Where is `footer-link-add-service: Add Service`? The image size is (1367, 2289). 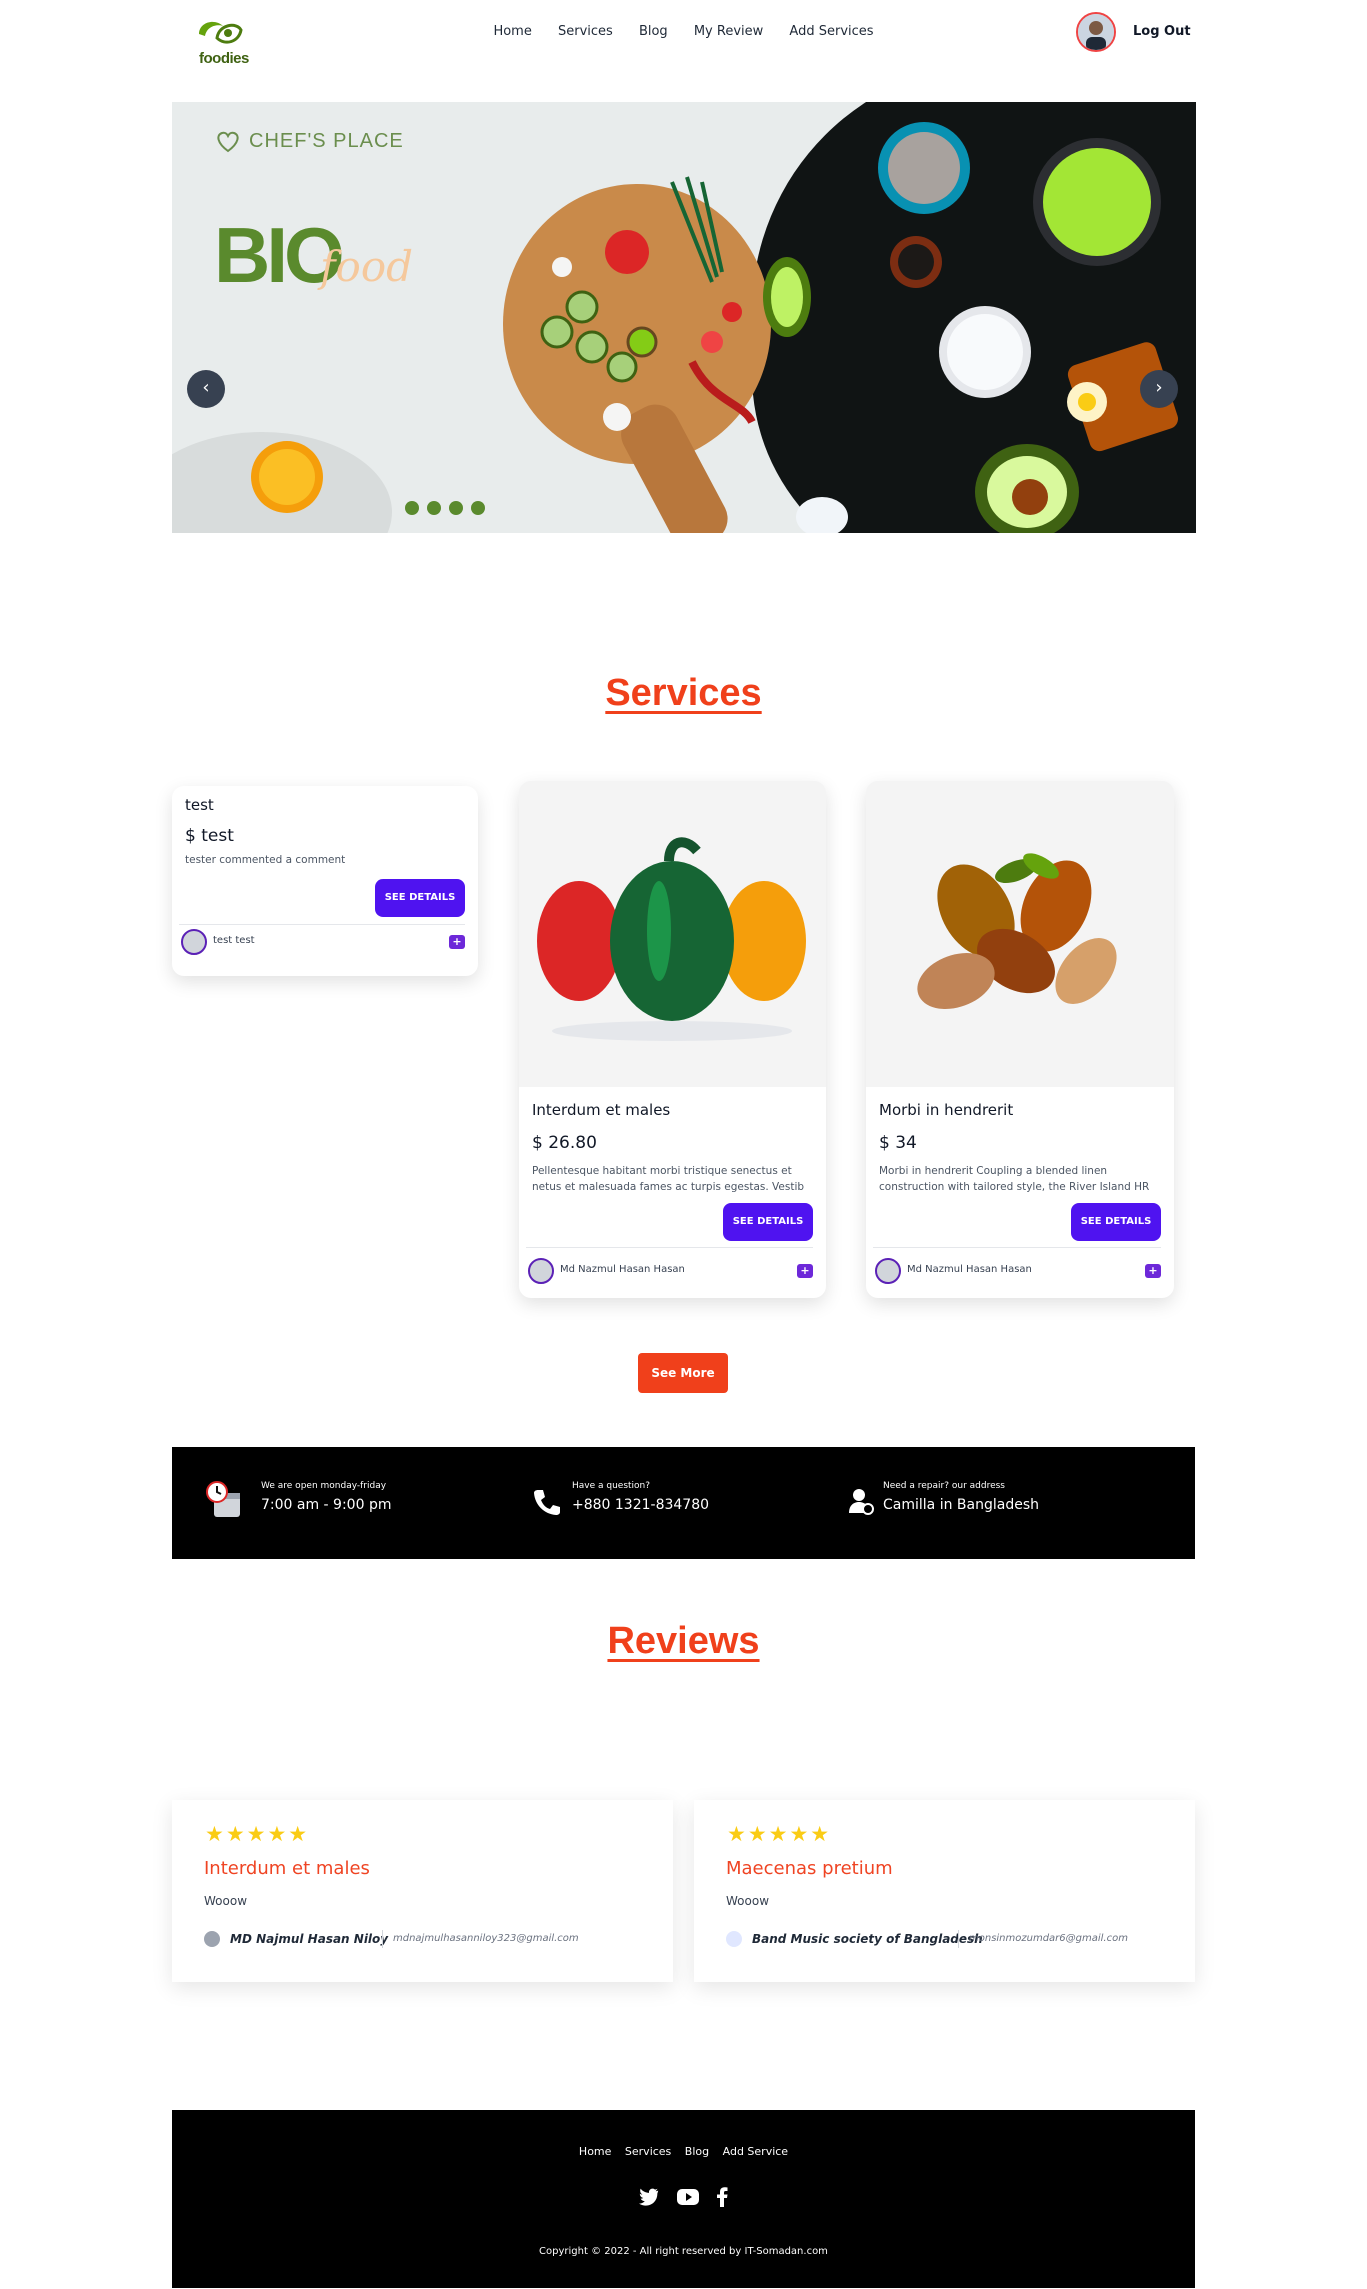
footer-link-add-service: Add Service is located at coordinates (755, 2151).